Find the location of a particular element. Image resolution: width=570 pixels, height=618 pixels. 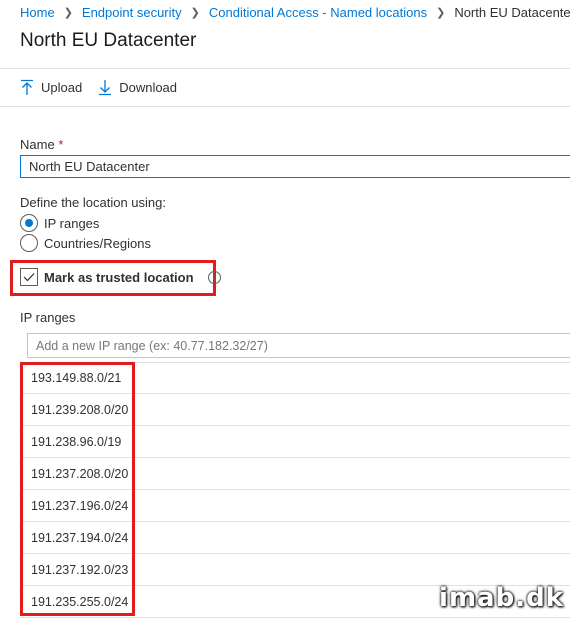

name-field is located at coordinates (295, 166).